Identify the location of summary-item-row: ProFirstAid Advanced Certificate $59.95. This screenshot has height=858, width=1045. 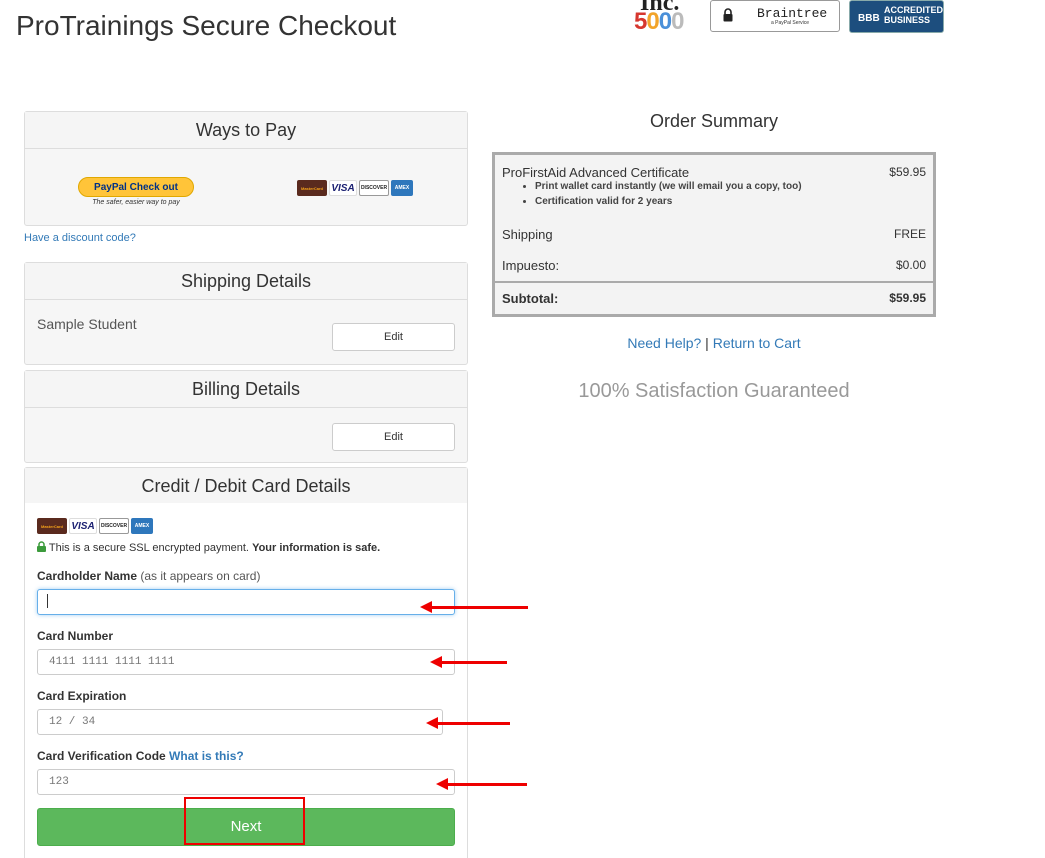
(714, 172).